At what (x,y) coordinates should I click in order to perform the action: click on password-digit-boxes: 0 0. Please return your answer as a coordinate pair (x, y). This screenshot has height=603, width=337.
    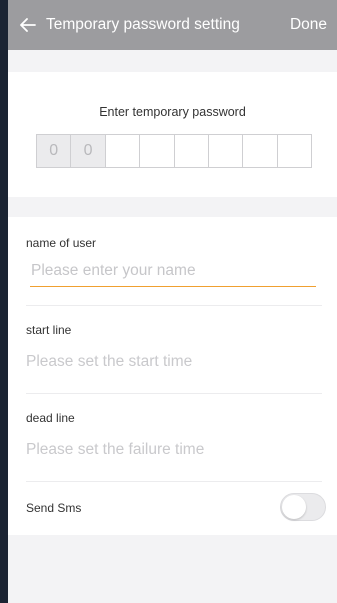
    Looking at the image, I should click on (174, 151).